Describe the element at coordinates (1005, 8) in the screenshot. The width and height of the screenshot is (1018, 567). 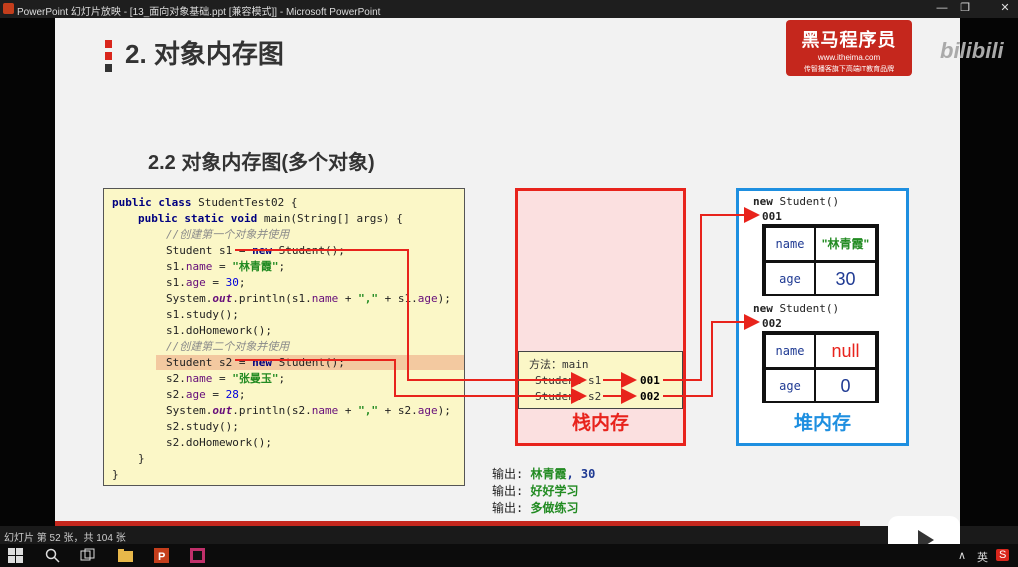
I see `close-button: ✕` at that location.